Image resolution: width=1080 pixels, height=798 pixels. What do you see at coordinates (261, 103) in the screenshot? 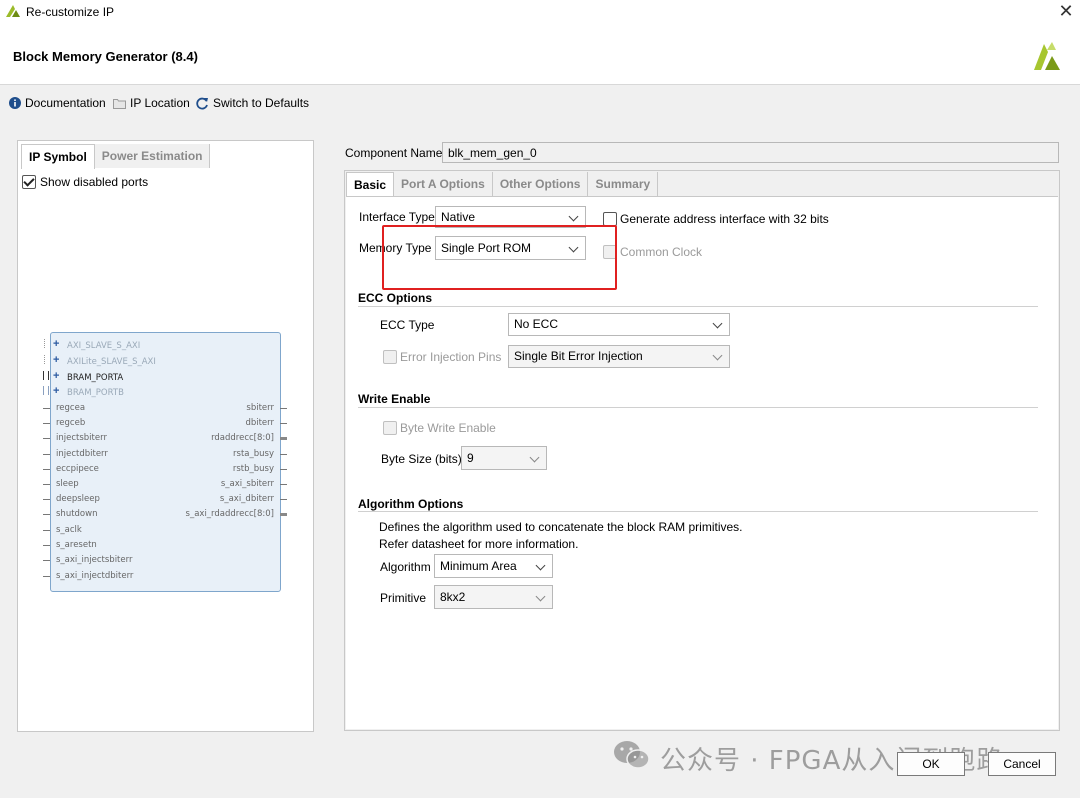
I see `switch-defaults-label: Switch to Defaults` at bounding box center [261, 103].